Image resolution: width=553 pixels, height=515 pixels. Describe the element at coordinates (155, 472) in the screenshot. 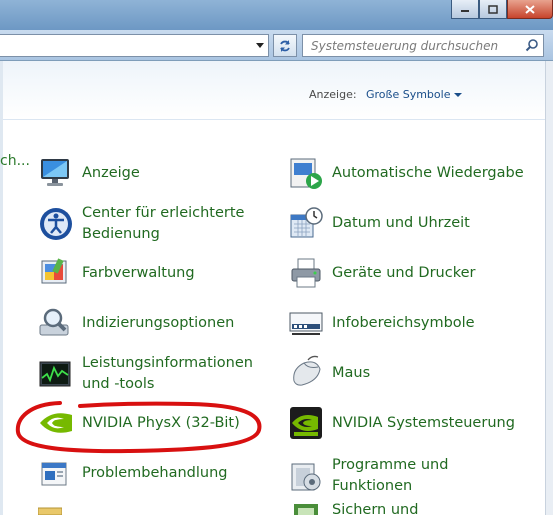

I see `item-label: Problembehandlung` at that location.